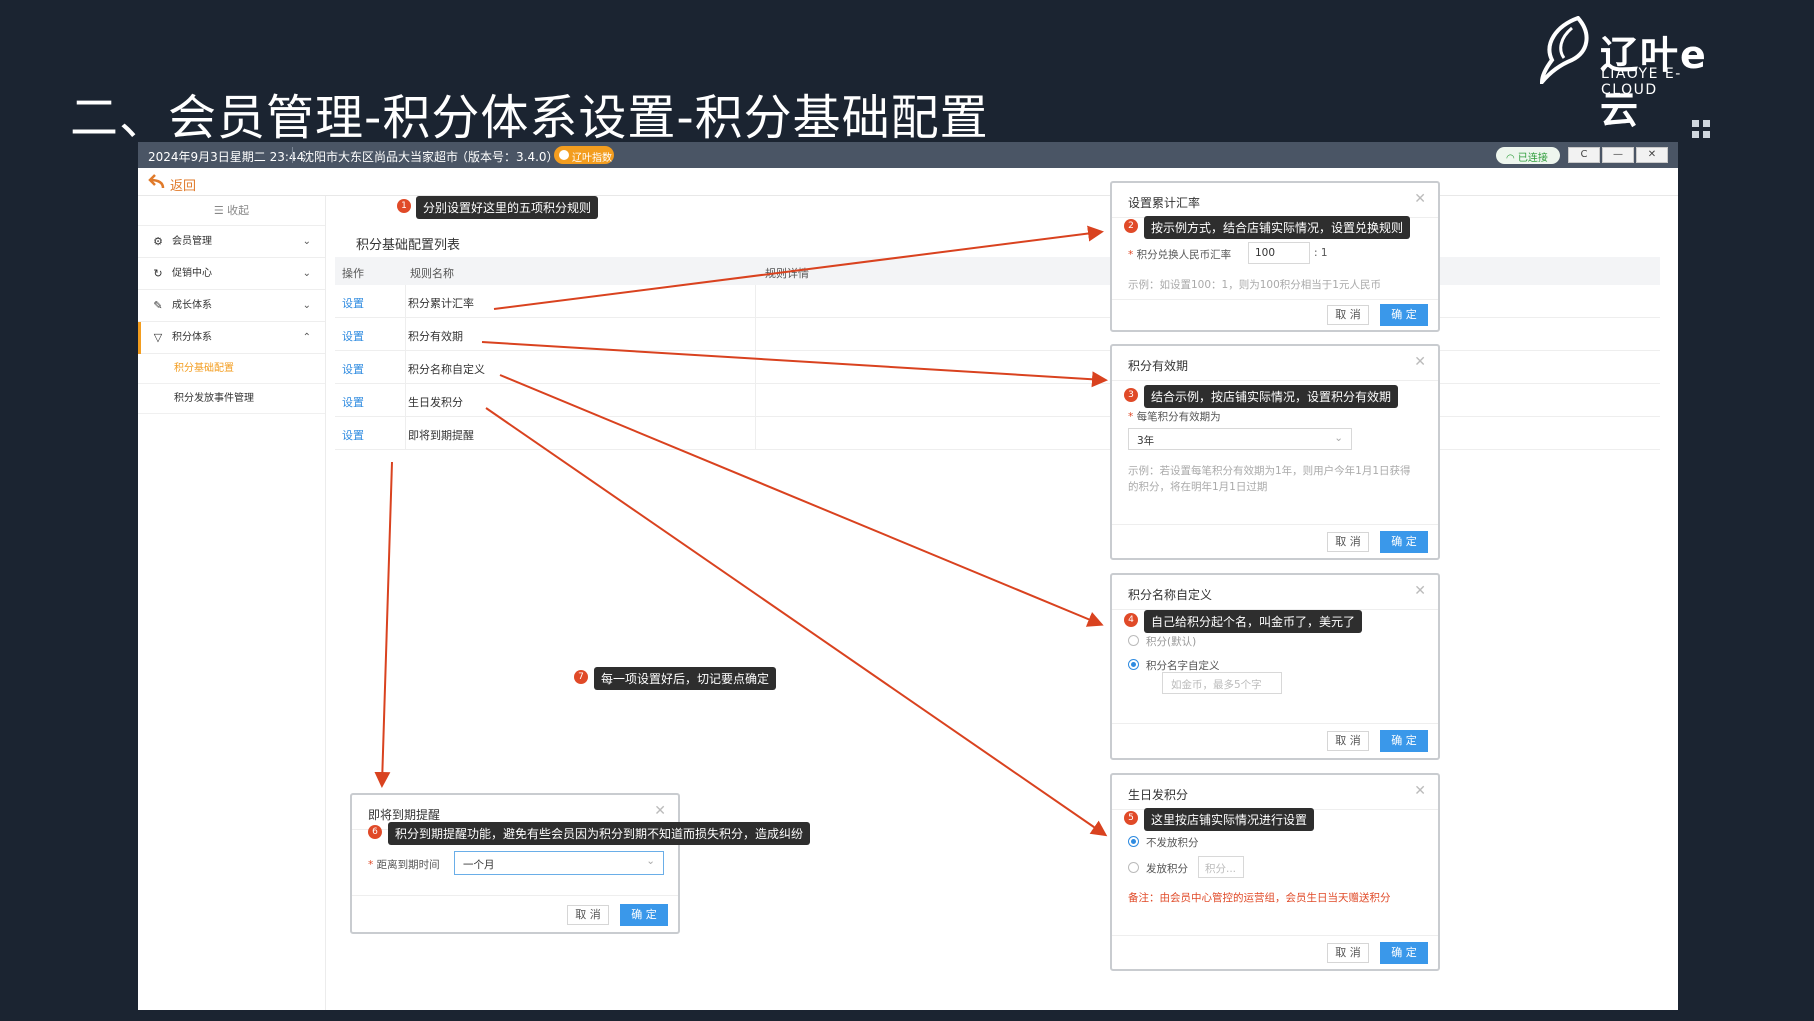  I want to click on rate-hint: 示例：如设置100：1，则为100积分相当于1元人民币, so click(1254, 285).